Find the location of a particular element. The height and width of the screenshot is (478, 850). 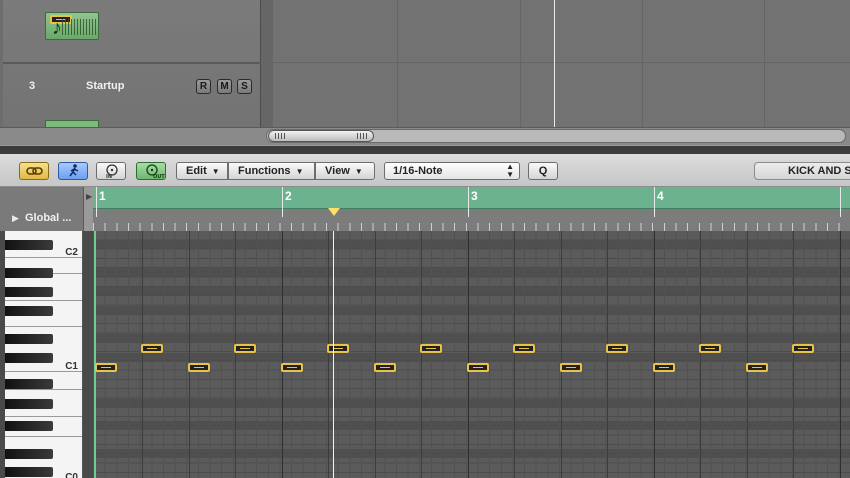

key-label-c2: C2 is located at coordinates (71, 252).